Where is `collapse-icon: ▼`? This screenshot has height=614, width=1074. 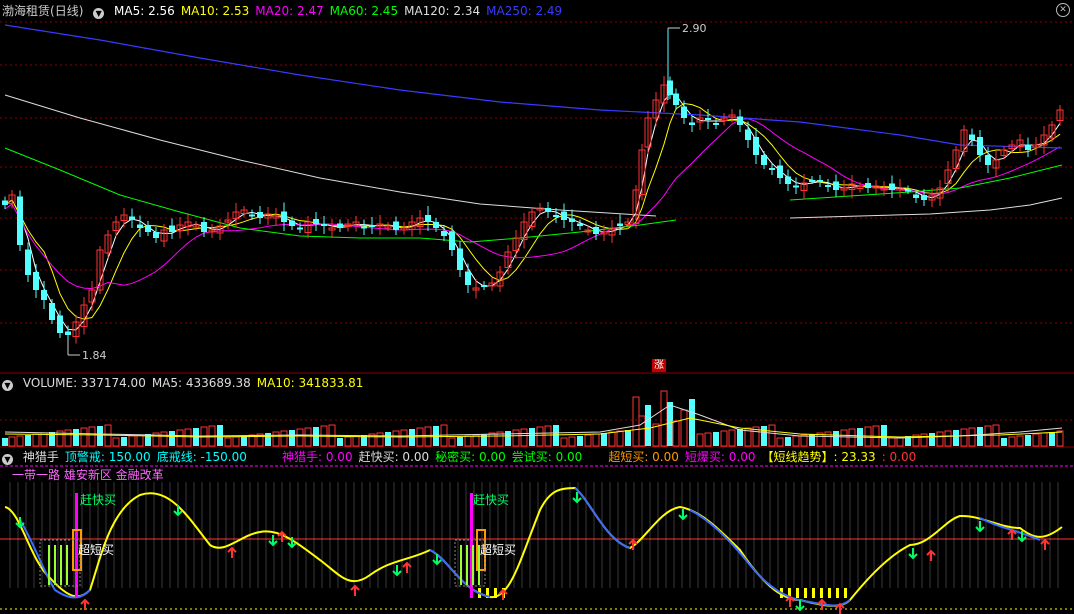 collapse-icon: ▼ is located at coordinates (99, 13).